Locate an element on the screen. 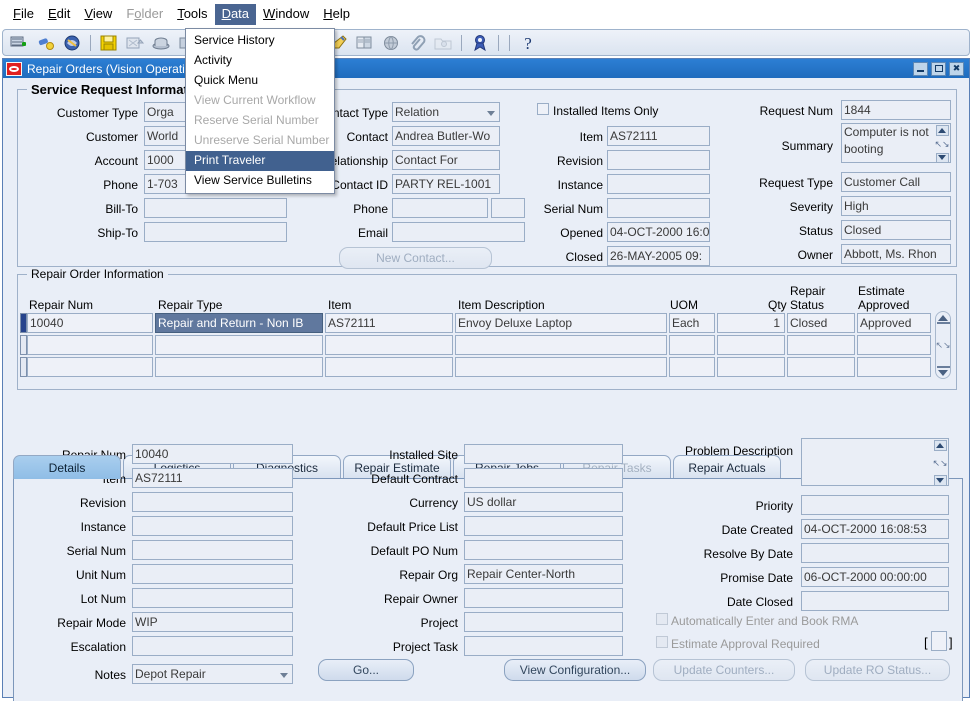 The image size is (972, 701). problem-description-resize-grip-icon: ↖↘ is located at coordinates (939, 463).